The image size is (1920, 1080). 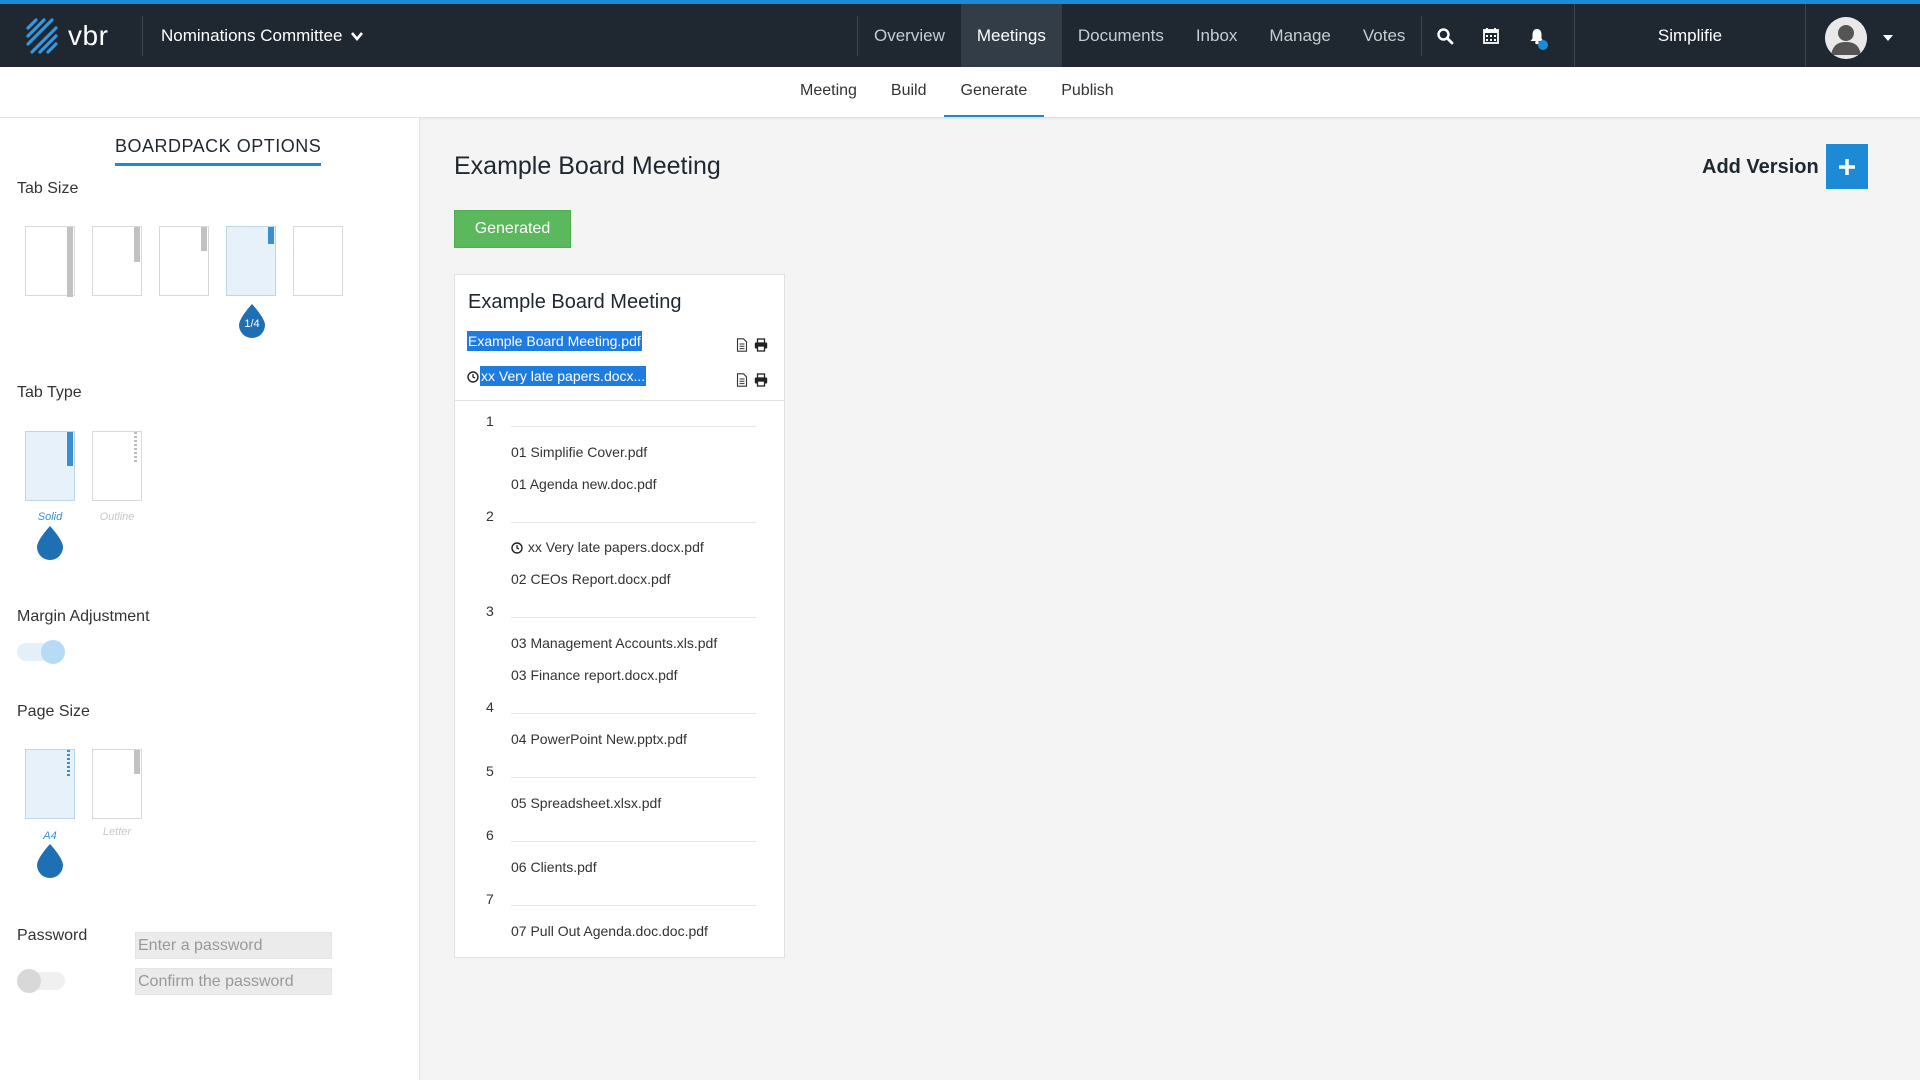 I want to click on notification-badge, so click(x=1543, y=45).